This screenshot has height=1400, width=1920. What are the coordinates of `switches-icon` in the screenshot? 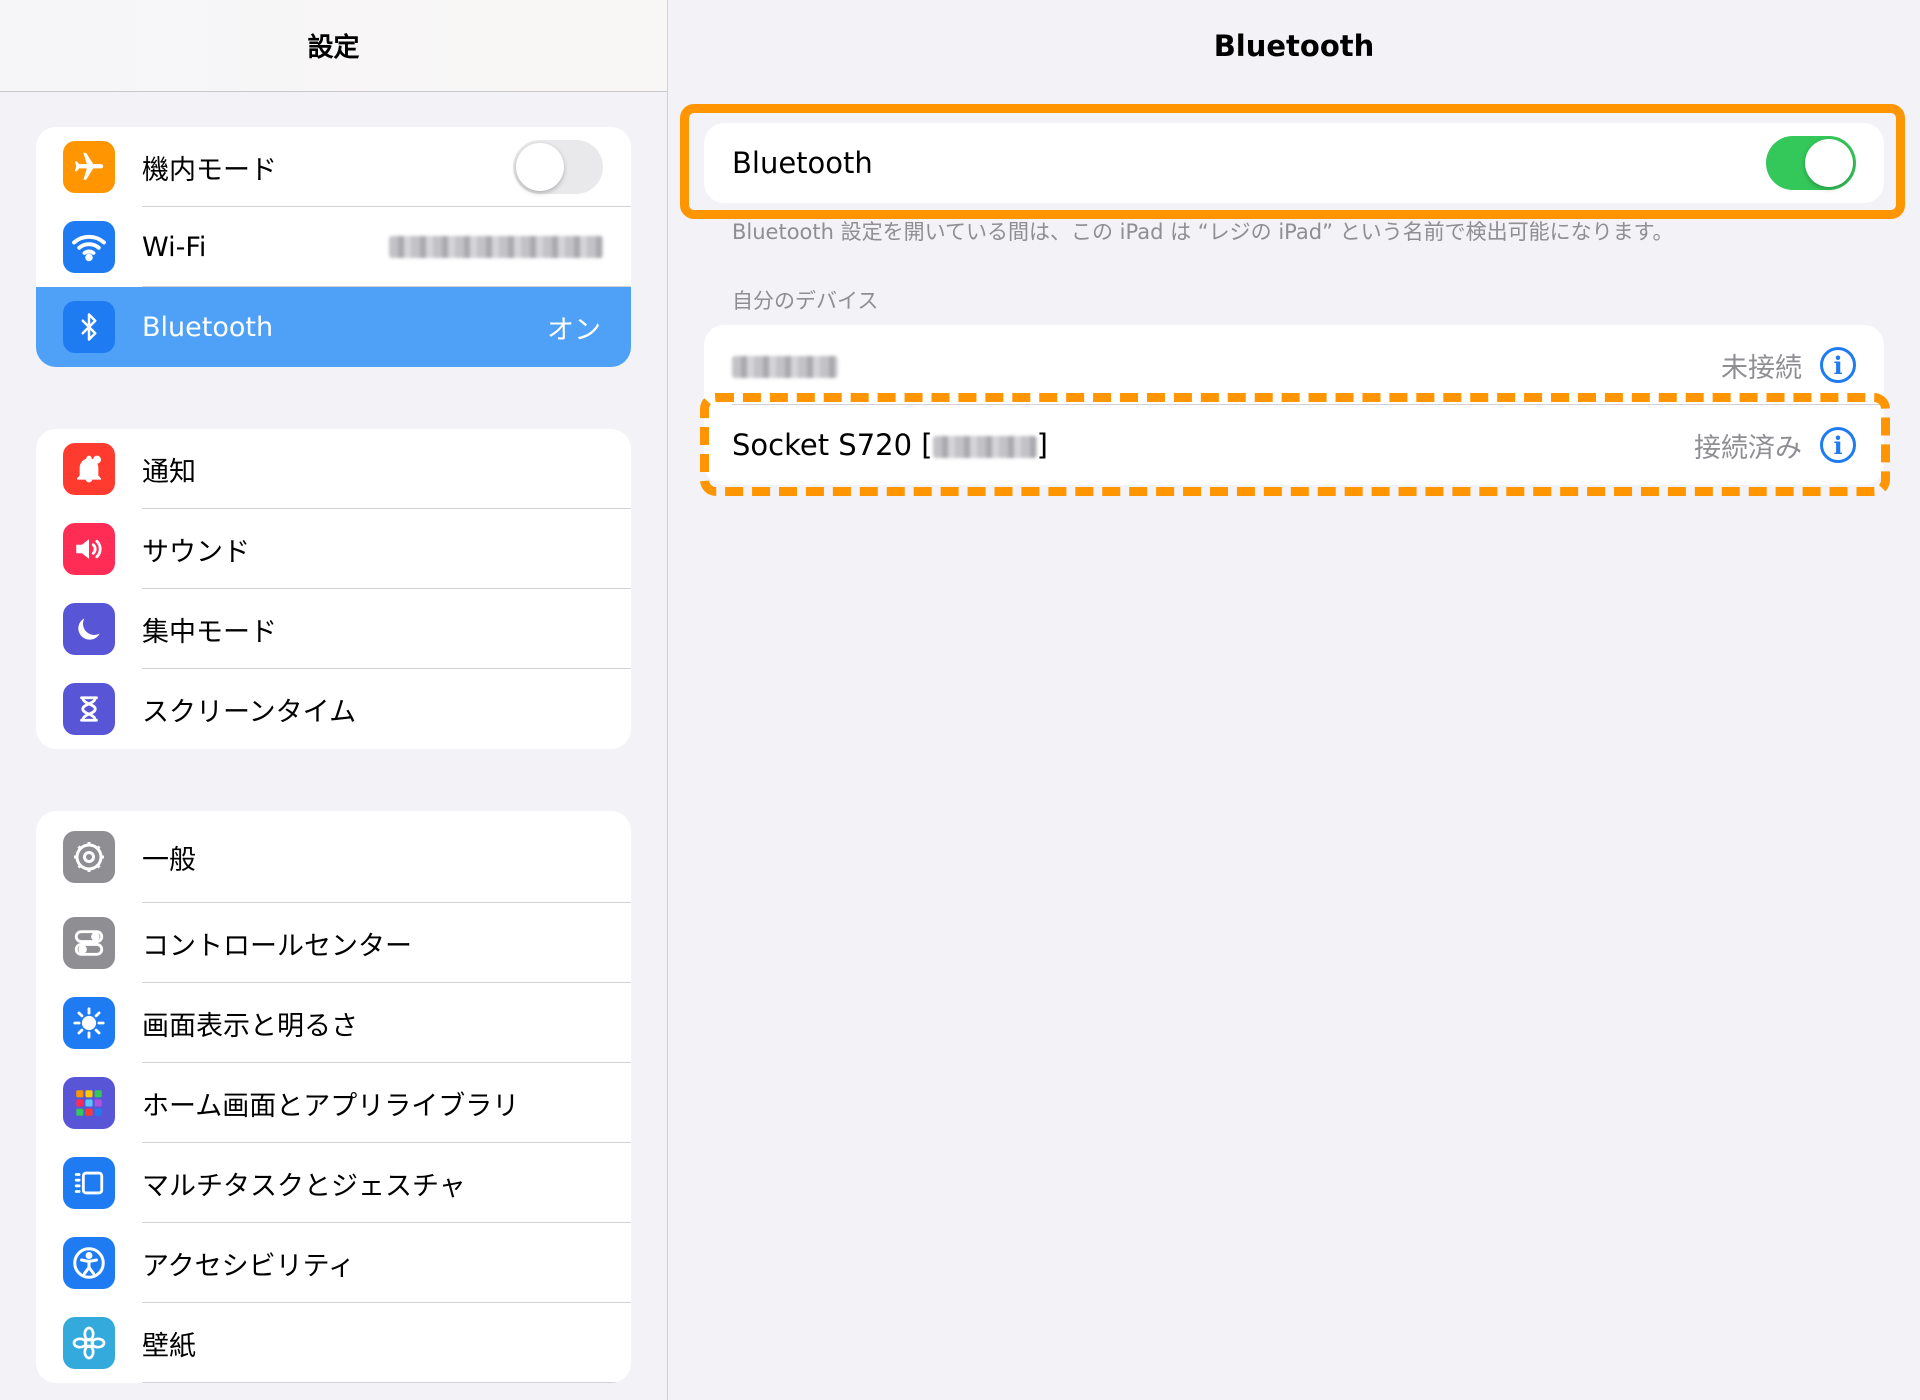 It's located at (89, 943).